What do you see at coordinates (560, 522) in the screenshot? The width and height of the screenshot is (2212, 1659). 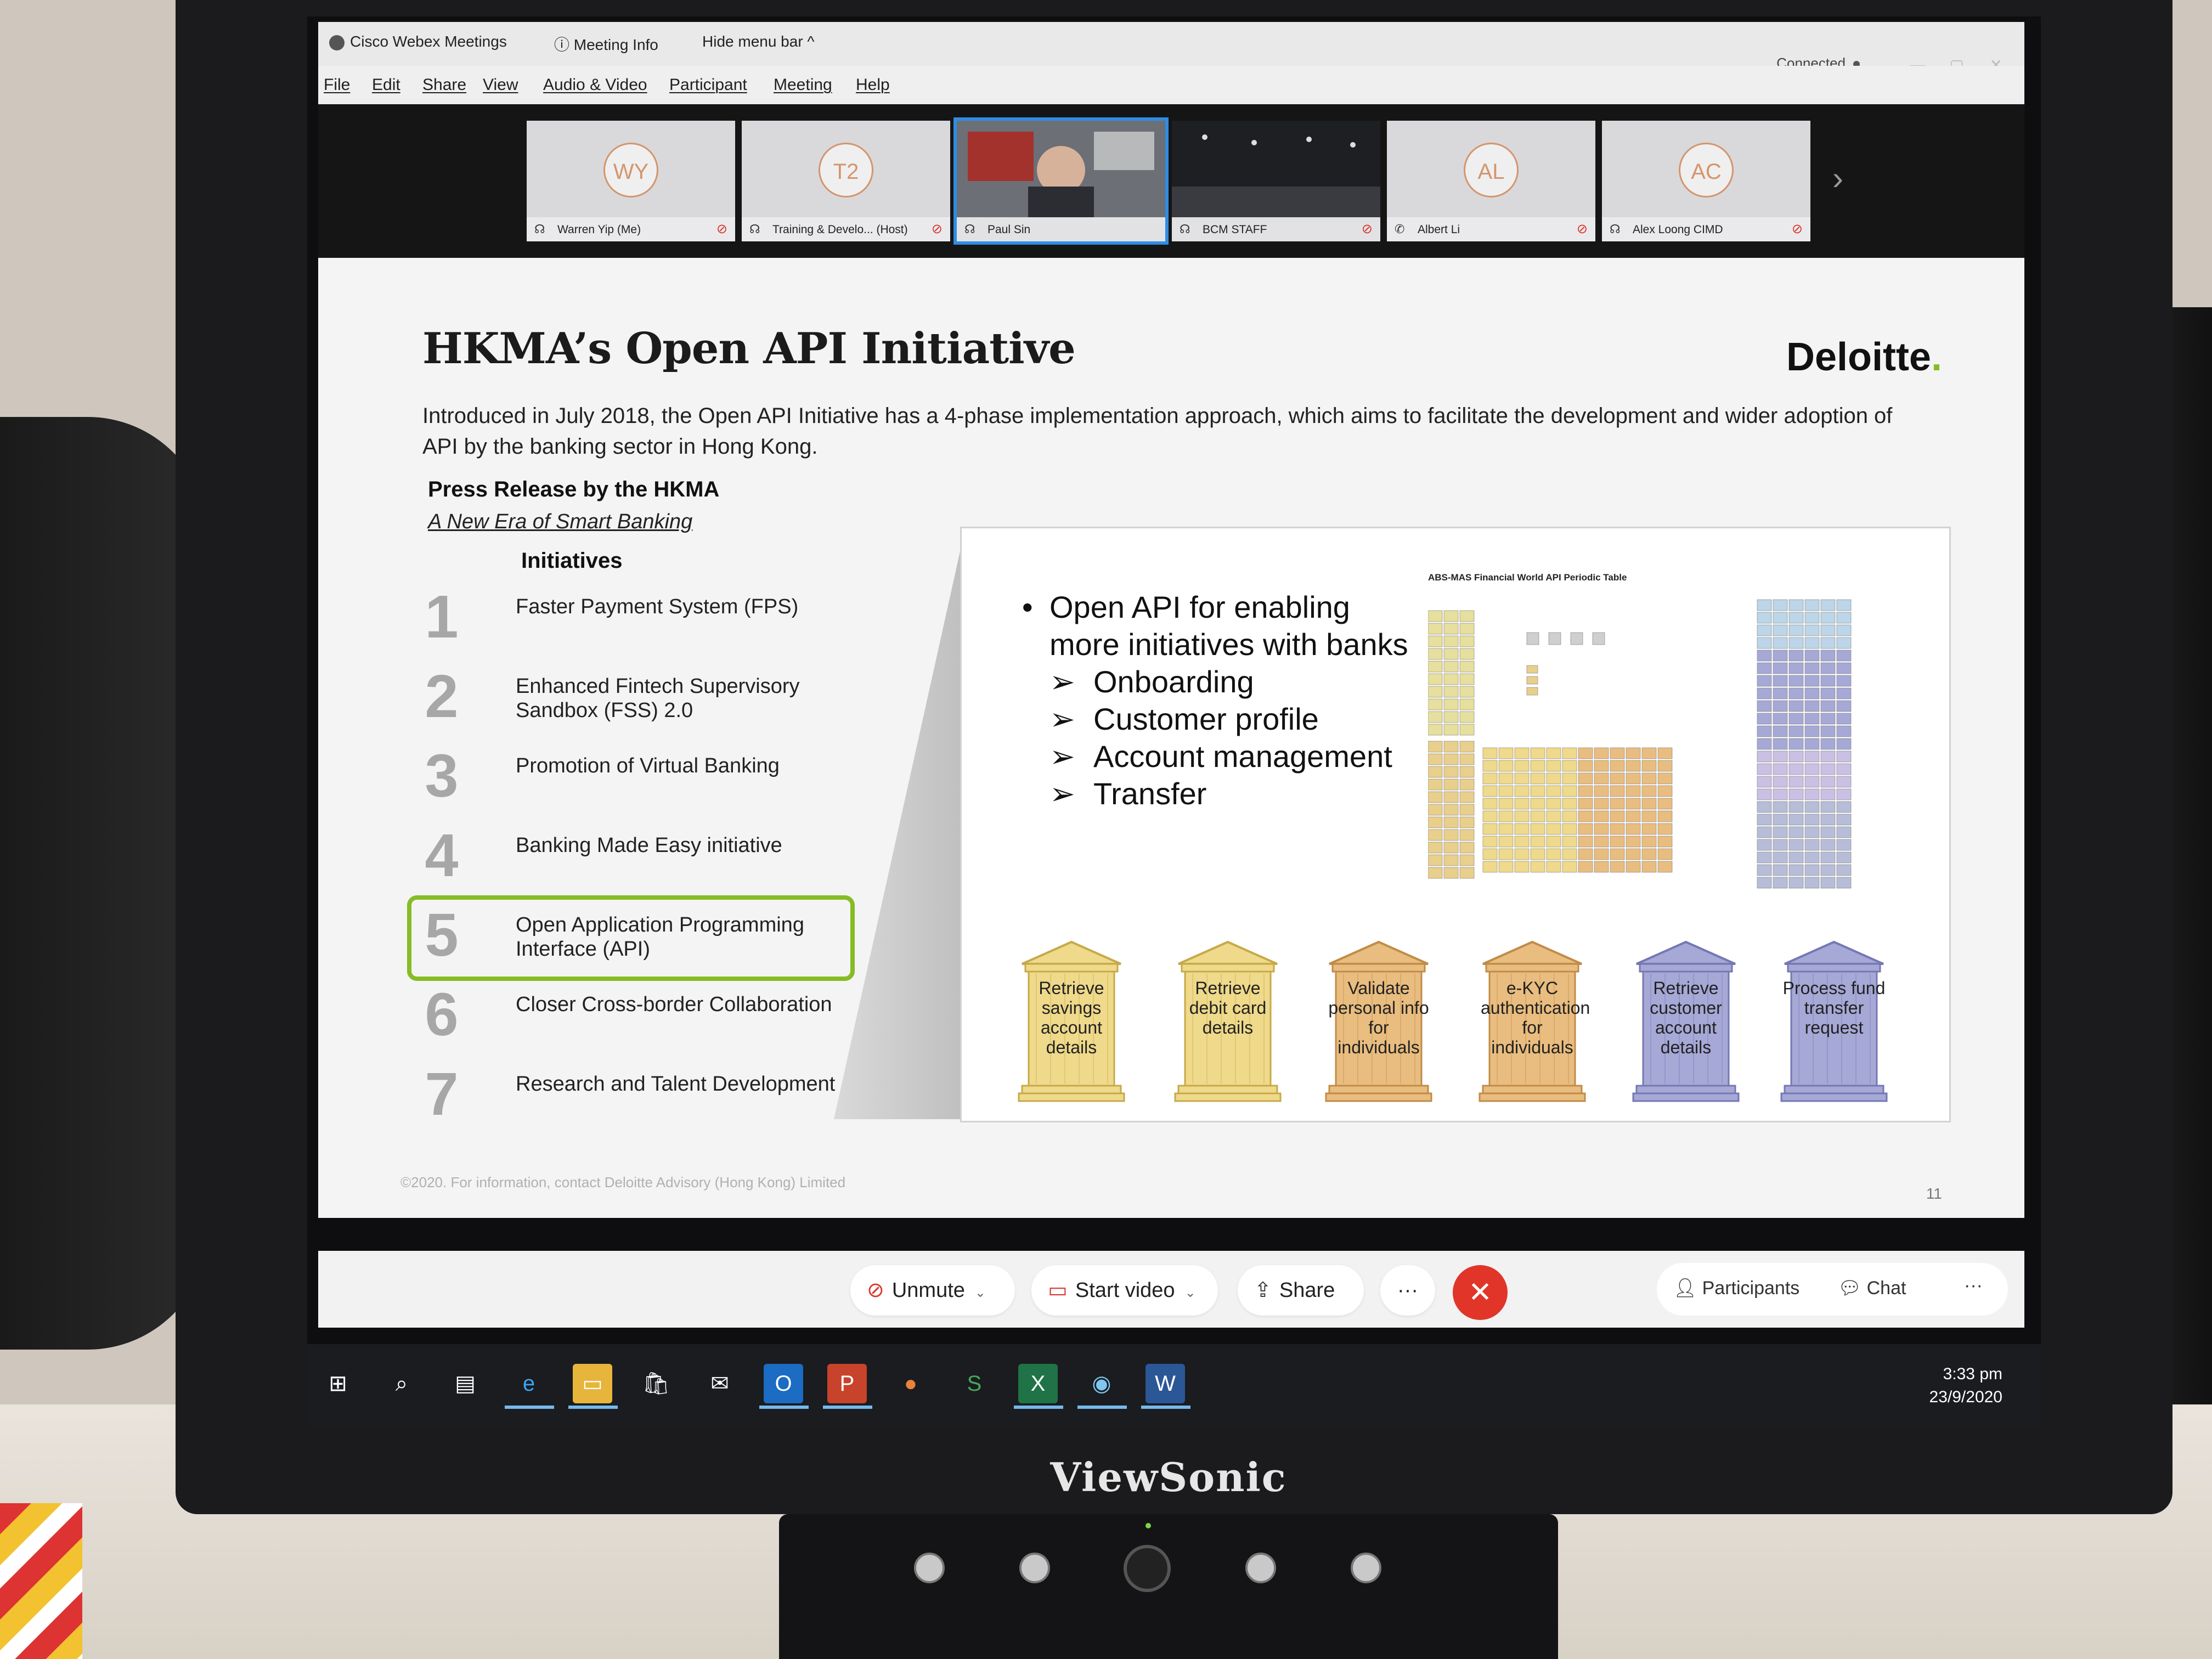 I see `press-release-link: A New Era of Smart Banking` at bounding box center [560, 522].